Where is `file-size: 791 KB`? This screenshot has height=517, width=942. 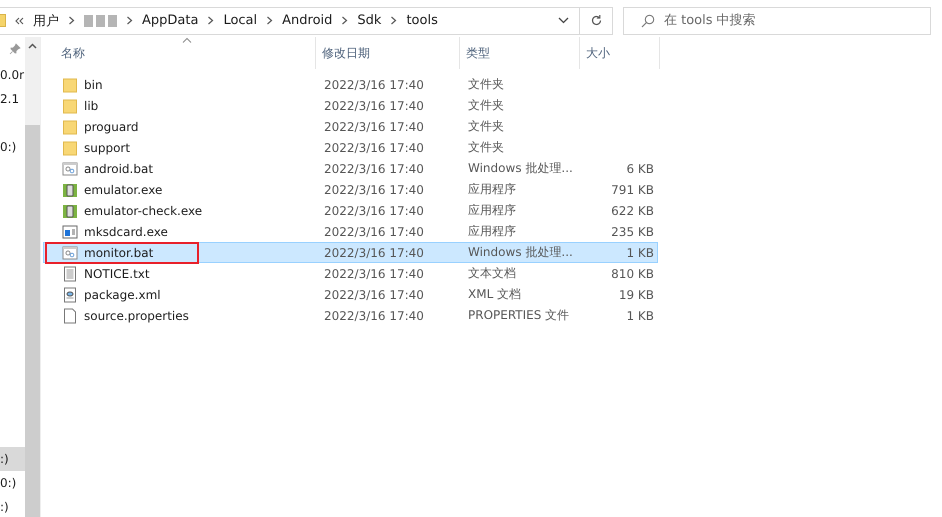
file-size: 791 KB is located at coordinates (632, 189).